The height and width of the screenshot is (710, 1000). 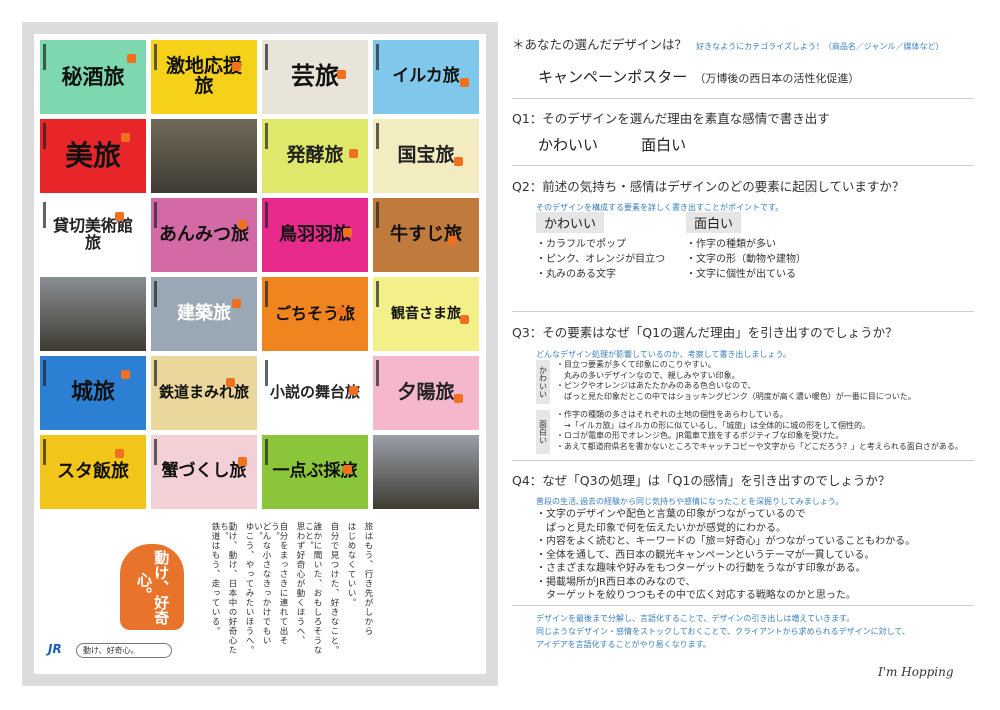 I want to click on poster-title-tile: 観音さま旅, so click(x=426, y=314).